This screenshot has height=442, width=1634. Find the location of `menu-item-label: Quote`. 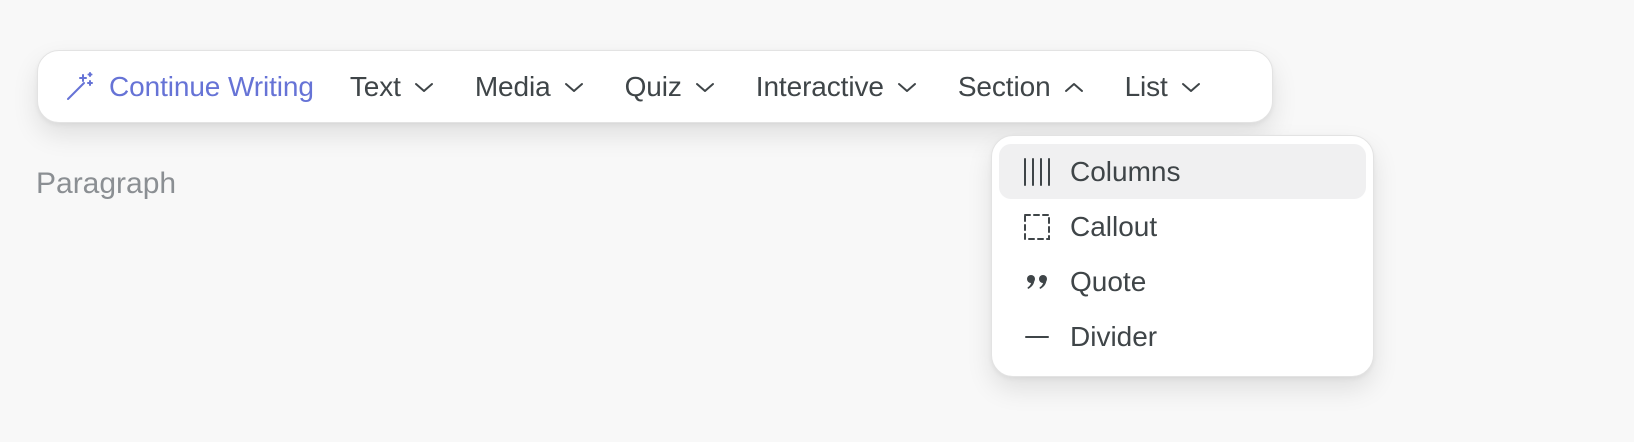

menu-item-label: Quote is located at coordinates (1108, 281).